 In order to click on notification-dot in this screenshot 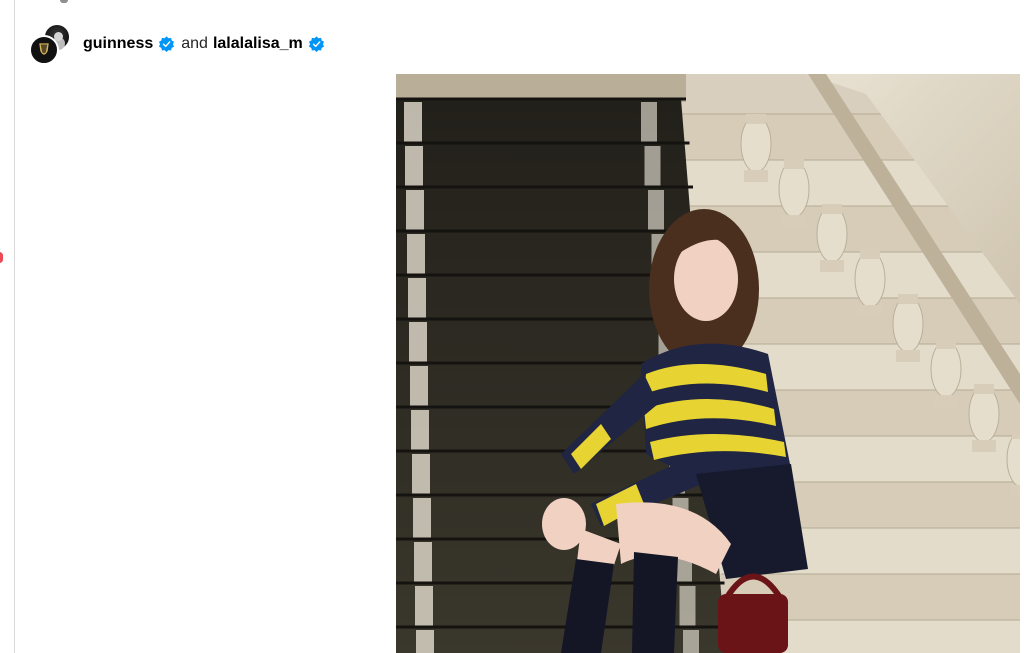, I will do `click(1, 257)`.